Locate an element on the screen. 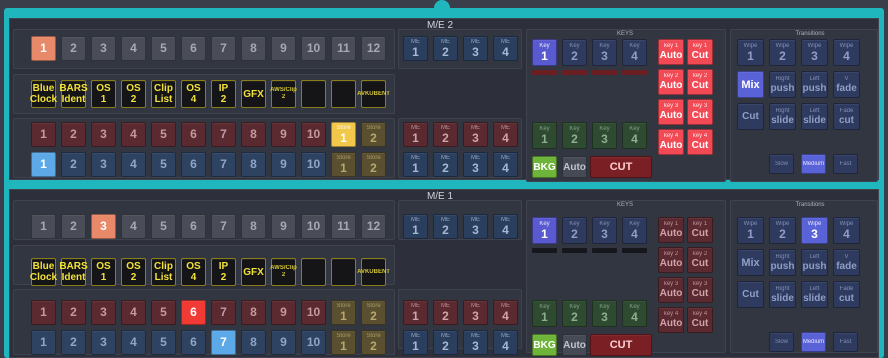  preview-button-8: 8 is located at coordinates (253, 342).